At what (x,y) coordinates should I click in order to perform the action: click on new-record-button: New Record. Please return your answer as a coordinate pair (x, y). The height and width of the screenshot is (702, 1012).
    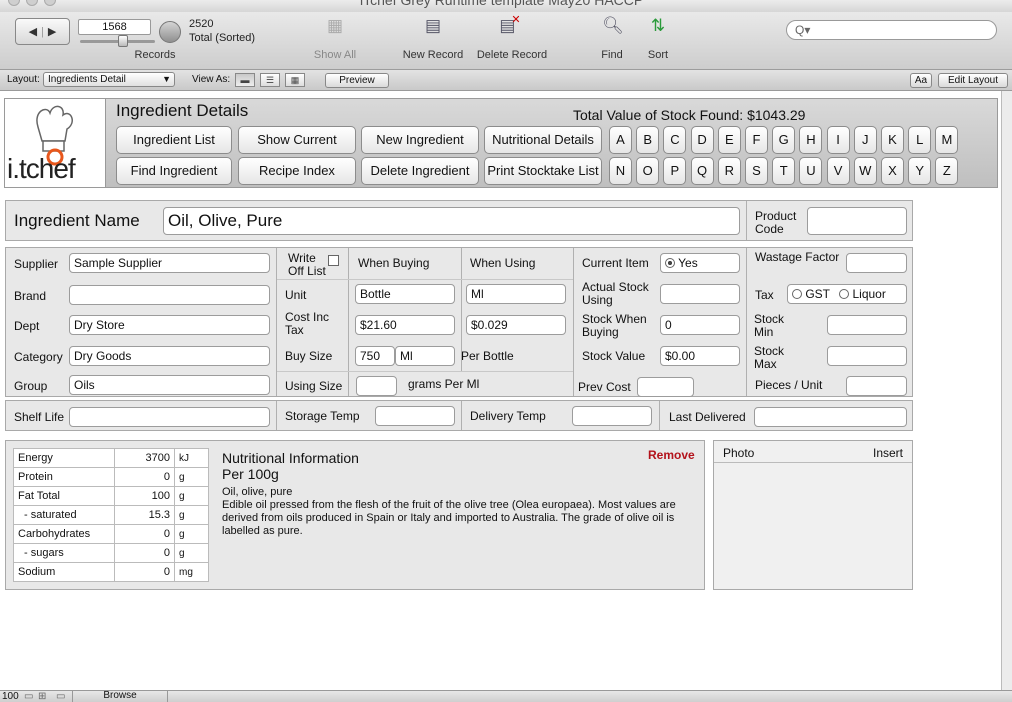
    Looking at the image, I should click on (433, 55).